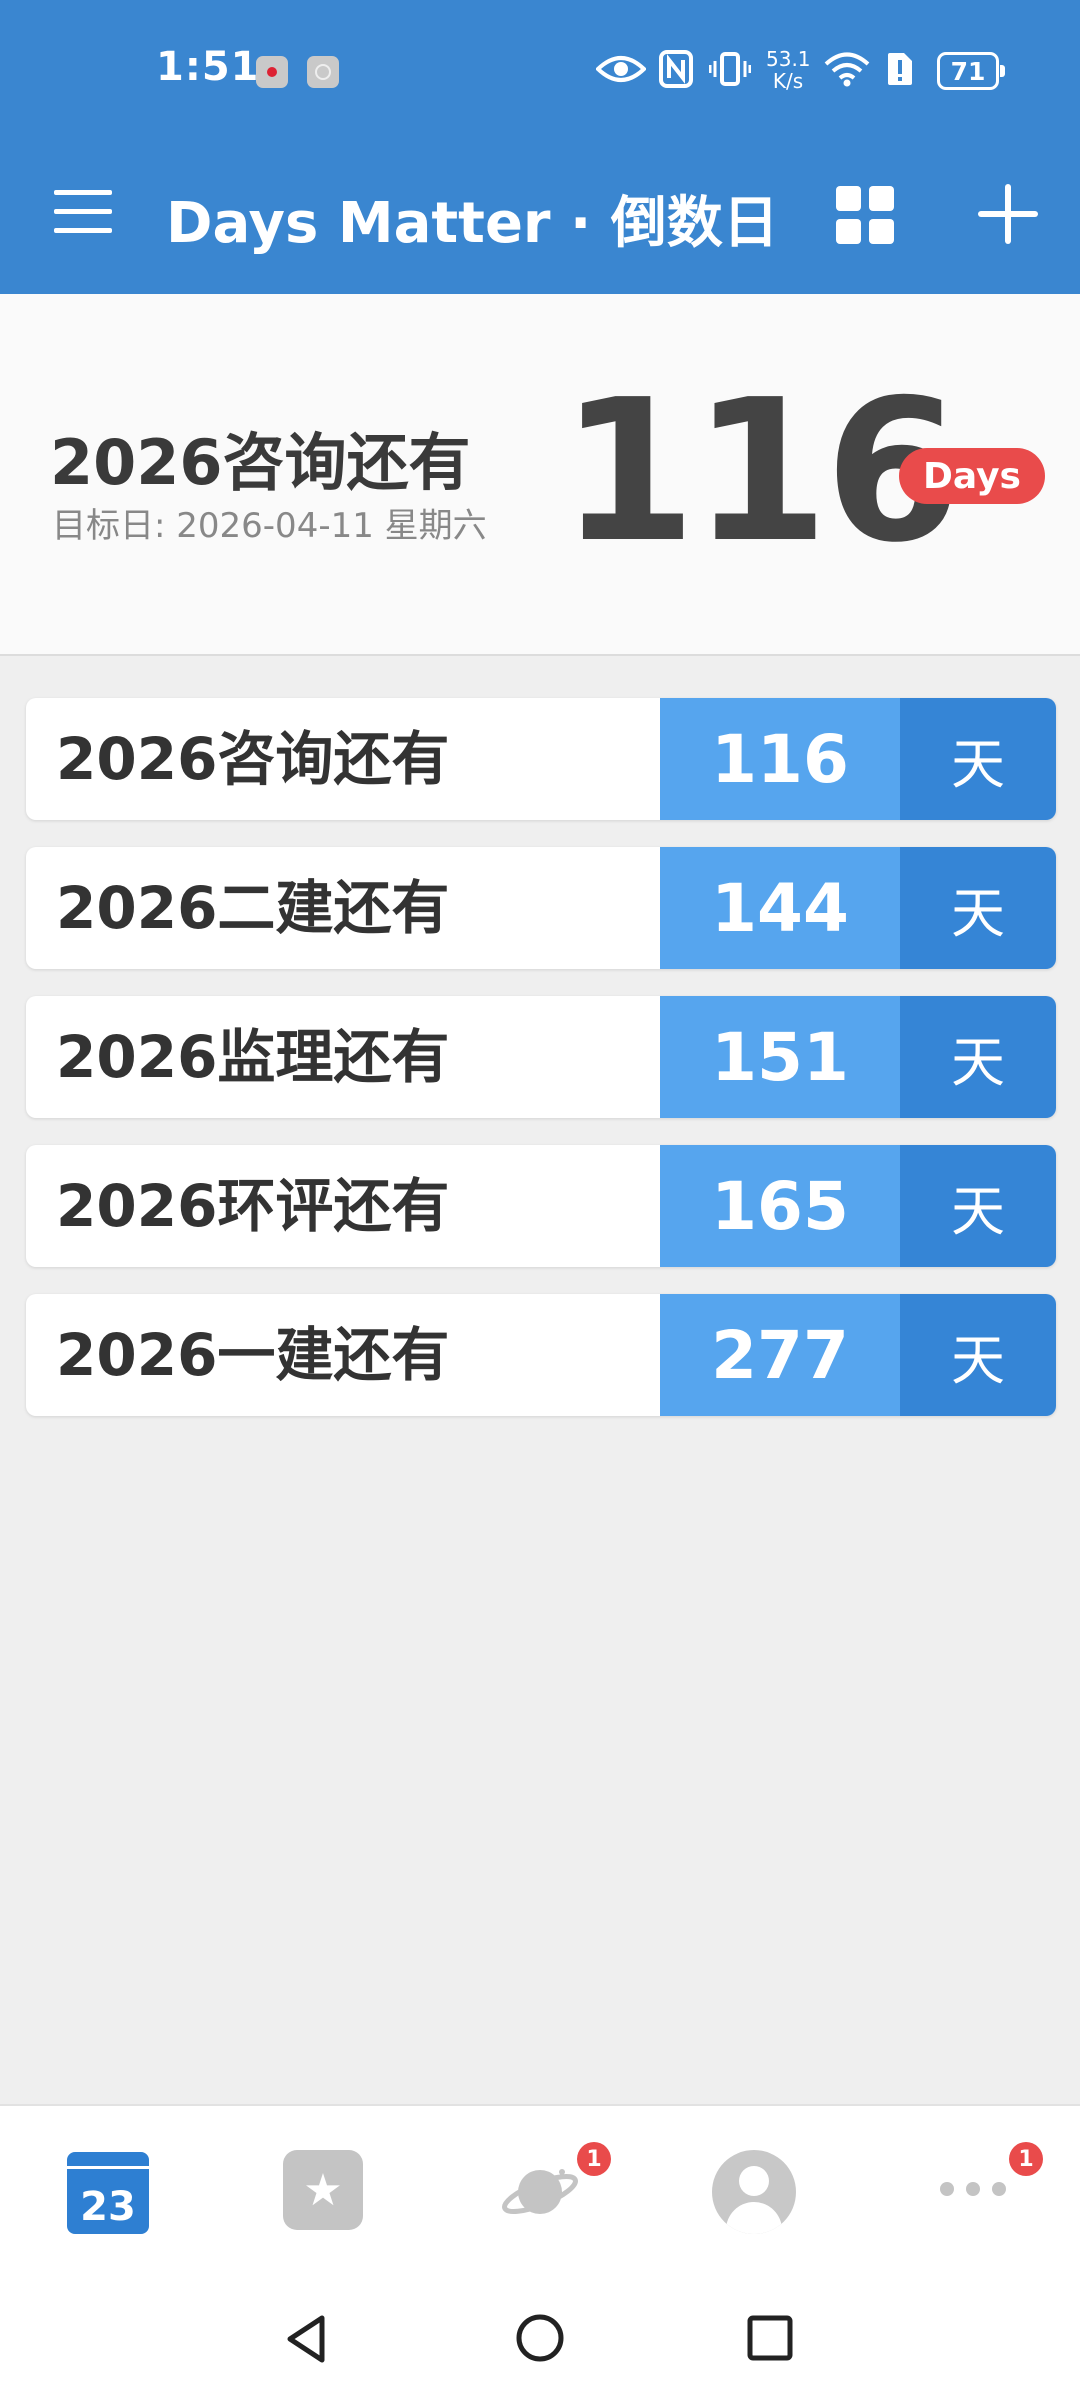  I want to click on status-time: 1:51, so click(208, 67).